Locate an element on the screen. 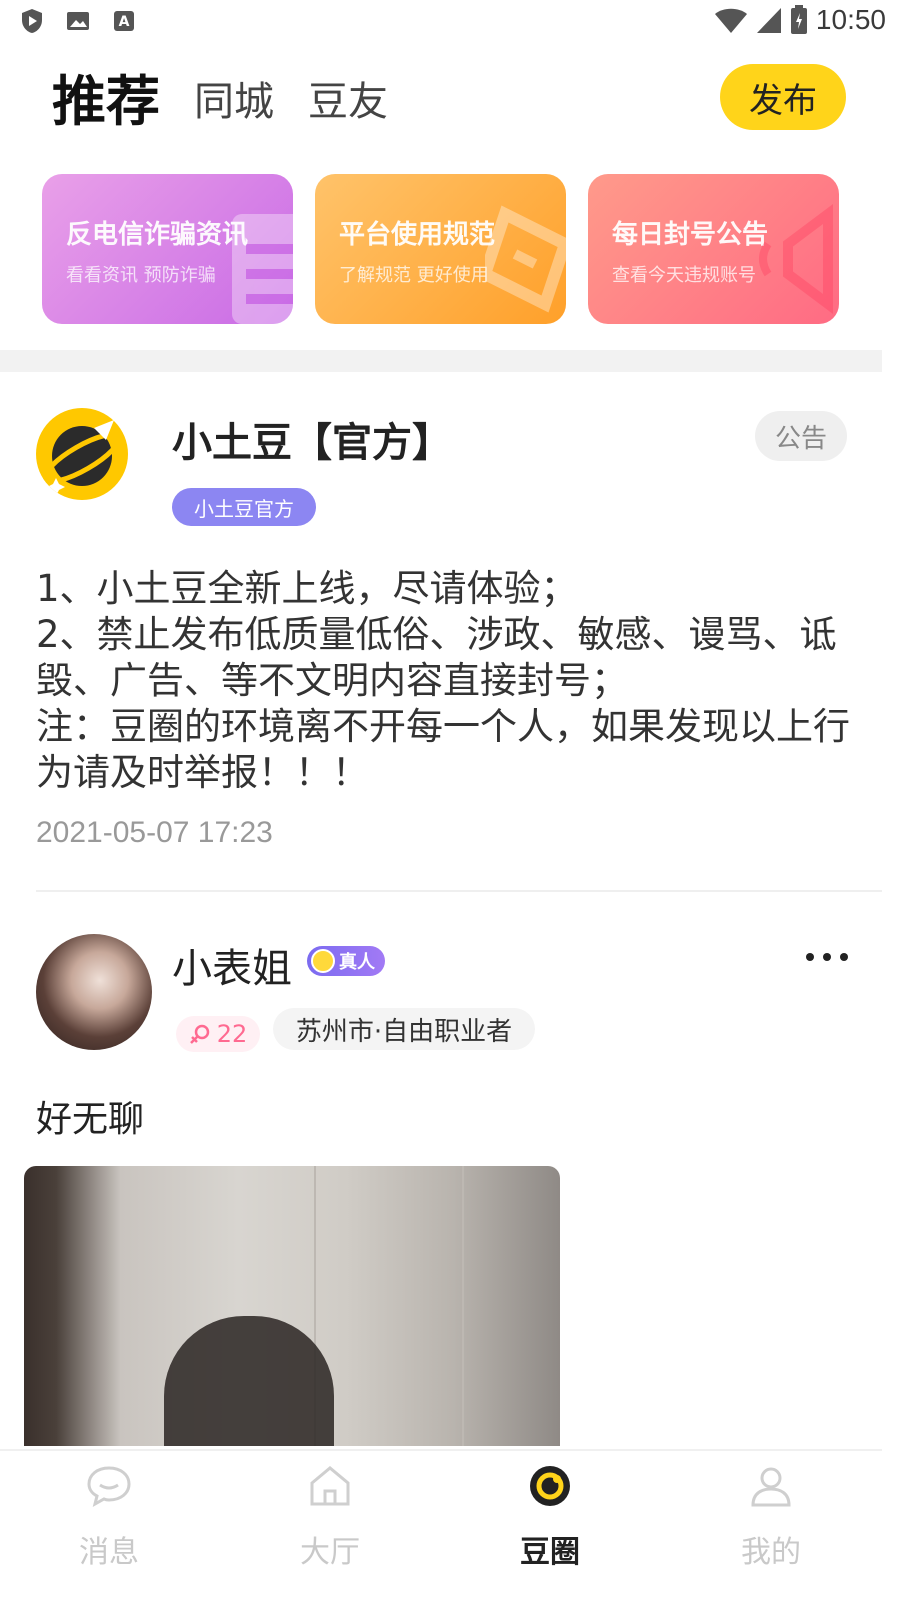 The height and width of the screenshot is (1600, 900). svg-text: A is located at coordinates (124, 22).